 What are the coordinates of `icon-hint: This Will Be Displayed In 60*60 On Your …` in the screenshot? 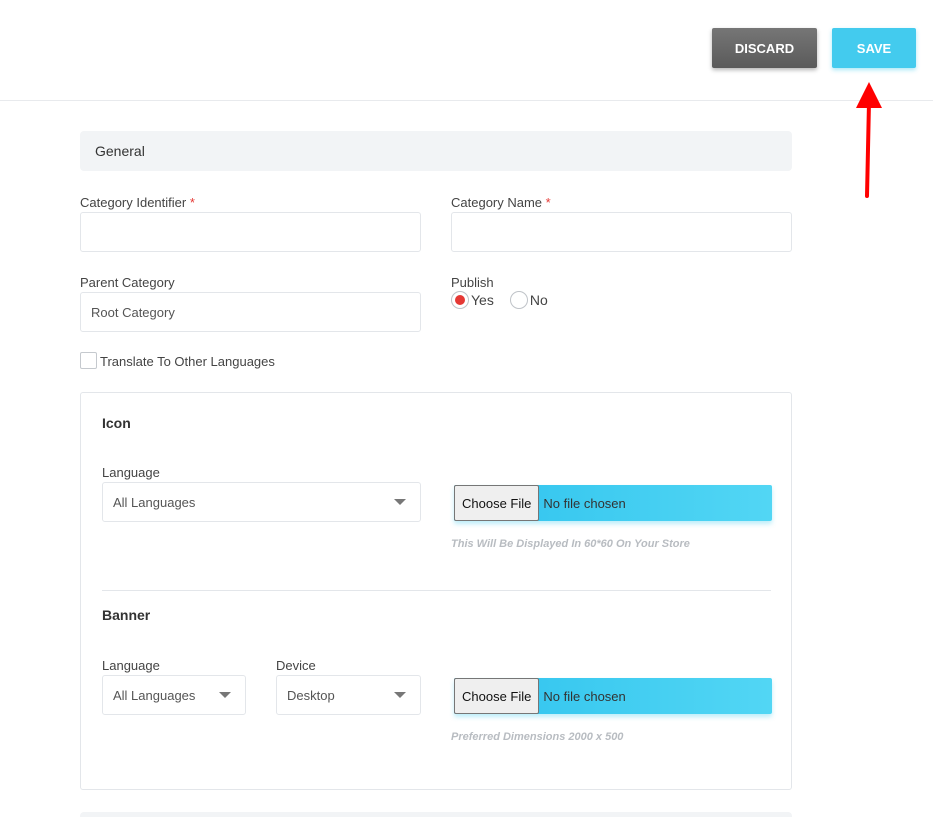 It's located at (570, 544).